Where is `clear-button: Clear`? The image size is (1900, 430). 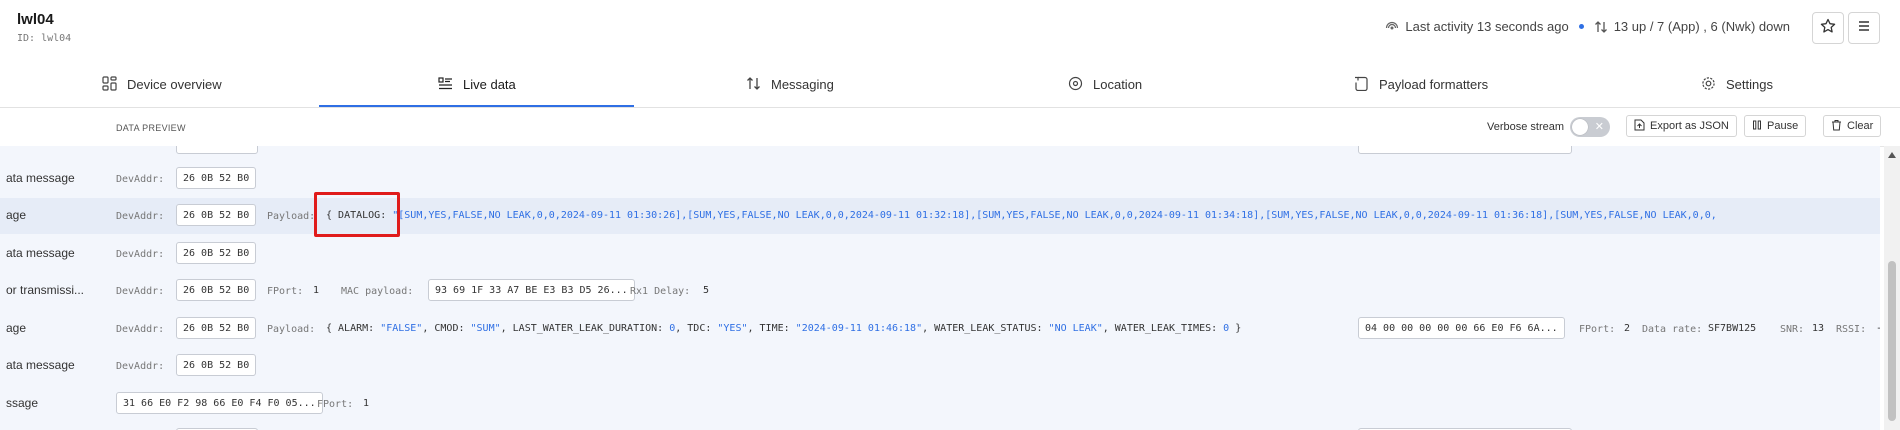
clear-button: Clear is located at coordinates (1852, 126).